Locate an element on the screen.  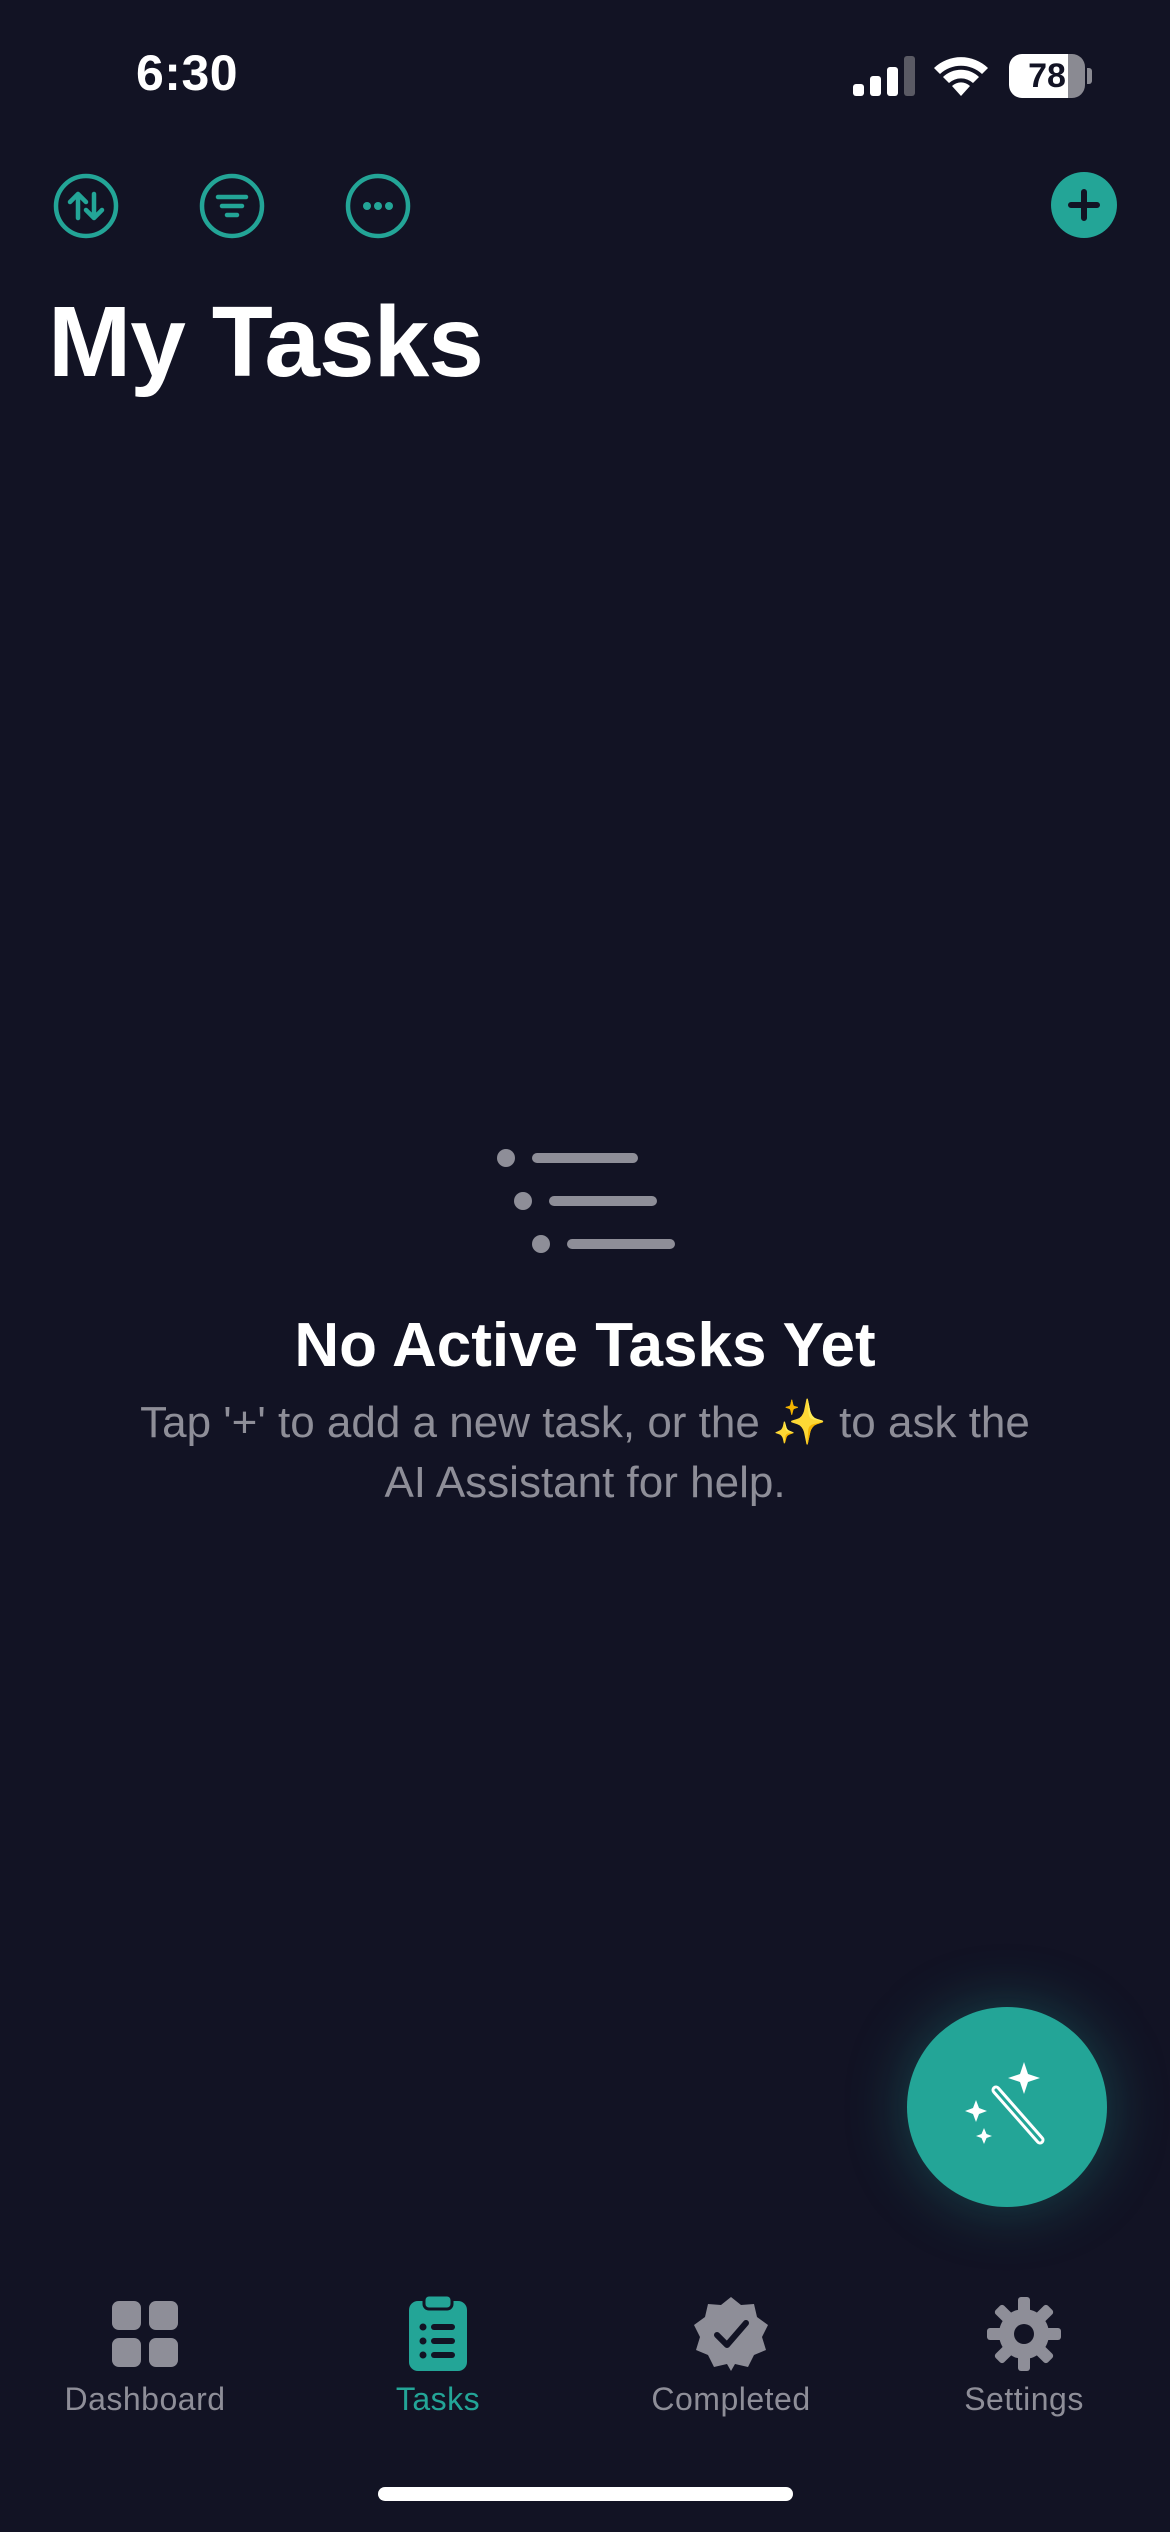
cellular-signal-icon is located at coordinates (884, 76).